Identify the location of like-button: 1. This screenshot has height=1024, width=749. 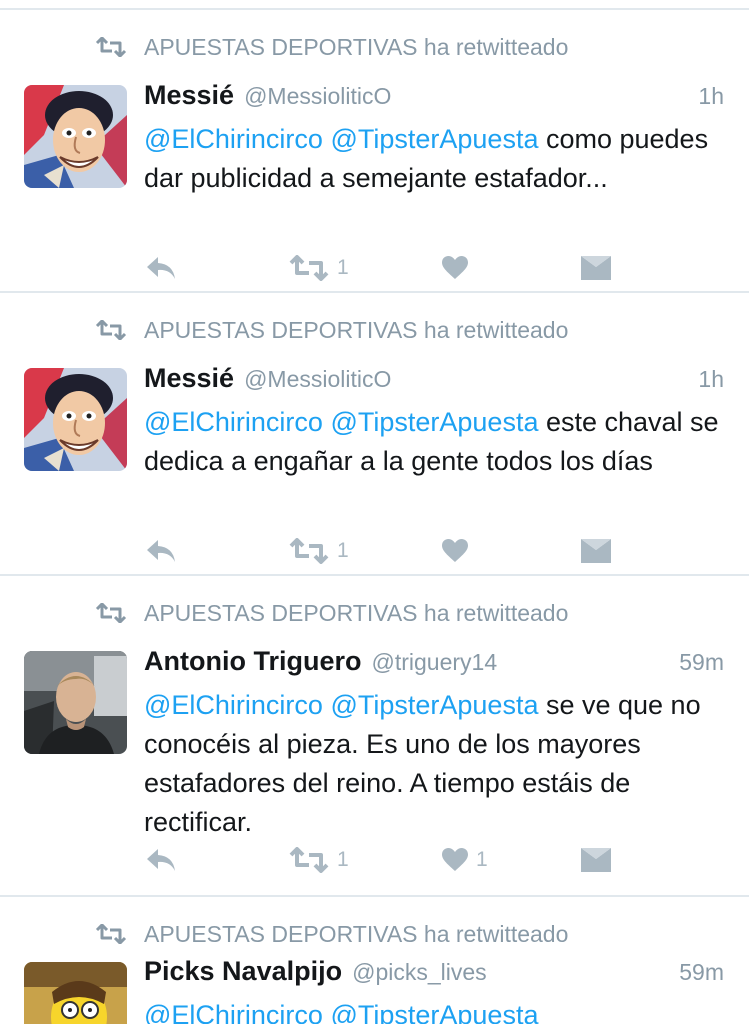
(465, 860).